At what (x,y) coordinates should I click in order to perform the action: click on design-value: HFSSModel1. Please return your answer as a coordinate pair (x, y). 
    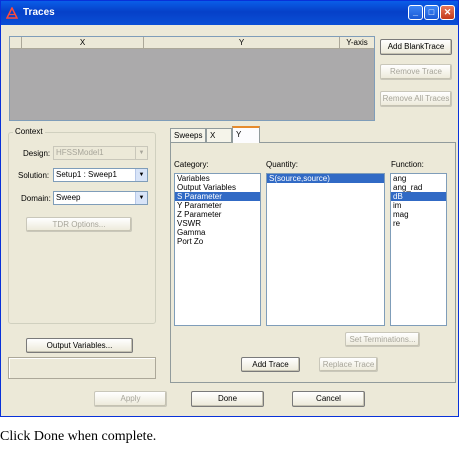
    Looking at the image, I should click on (80, 152).